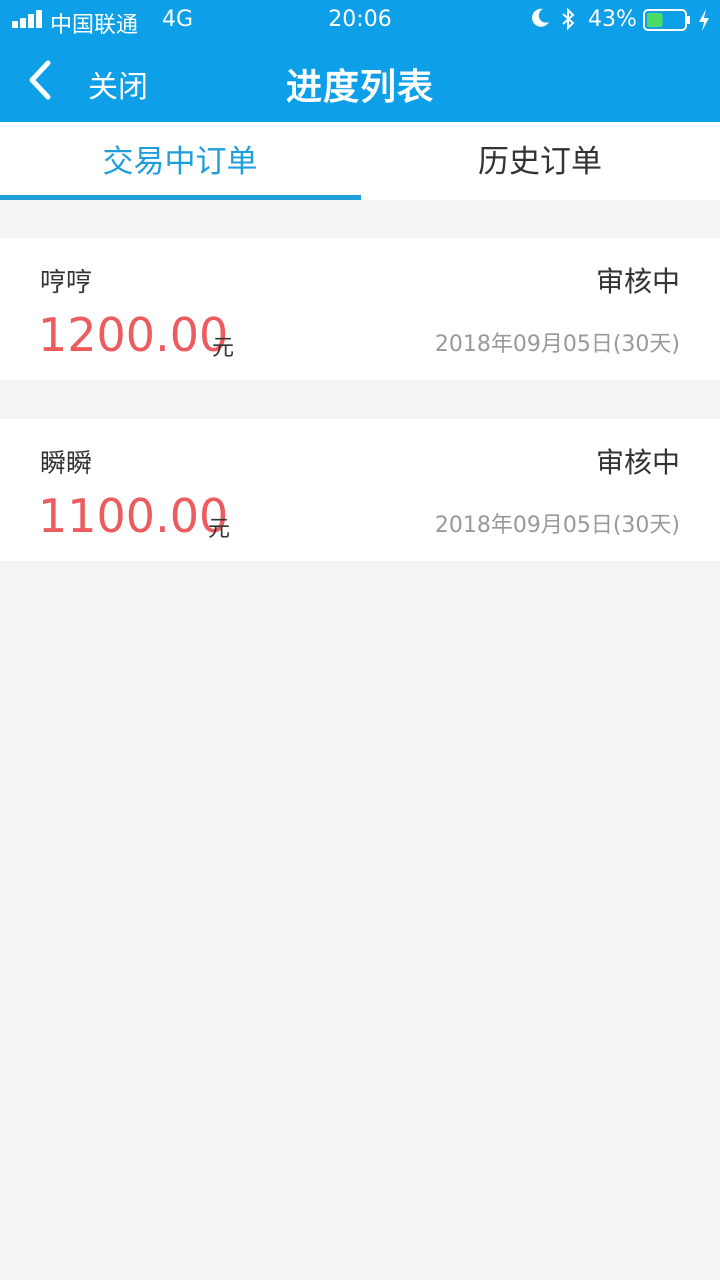 Image resolution: width=720 pixels, height=1280 pixels. Describe the element at coordinates (666, 20) in the screenshot. I see `battery-icon` at that location.